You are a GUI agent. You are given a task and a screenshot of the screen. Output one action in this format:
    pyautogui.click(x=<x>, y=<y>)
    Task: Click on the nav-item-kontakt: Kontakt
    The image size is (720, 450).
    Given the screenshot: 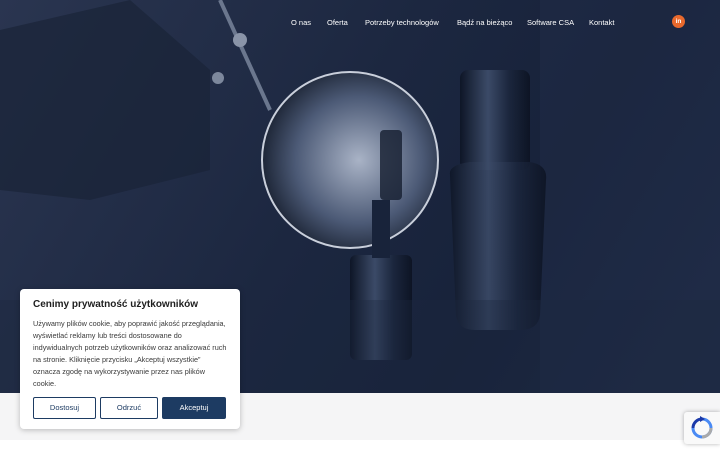 What is the action you would take?
    pyautogui.click(x=601, y=23)
    